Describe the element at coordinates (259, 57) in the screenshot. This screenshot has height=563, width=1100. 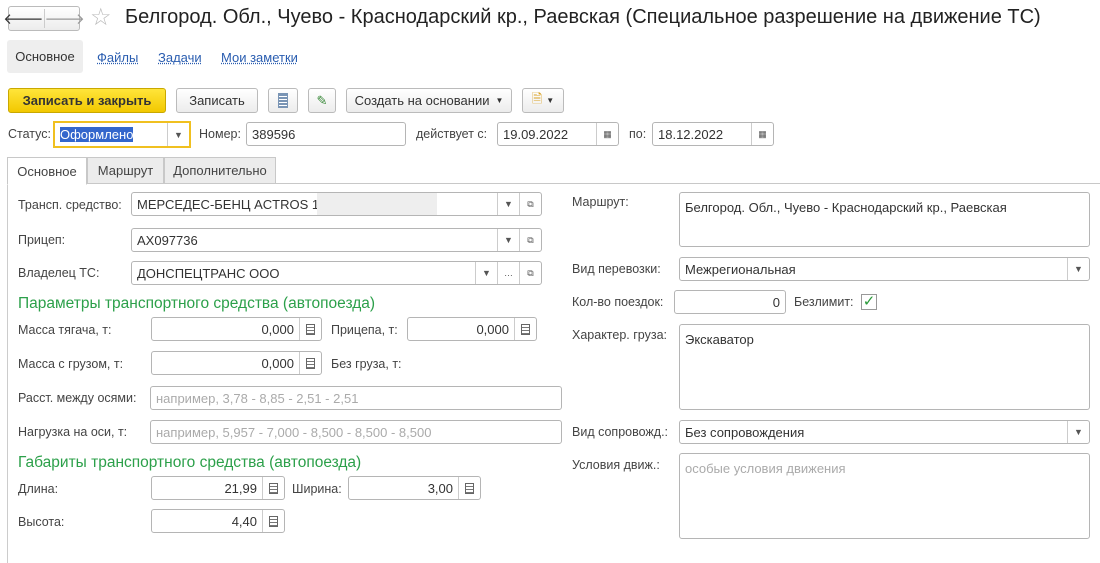
I see `nav-tab-notes: Мои заметки` at that location.